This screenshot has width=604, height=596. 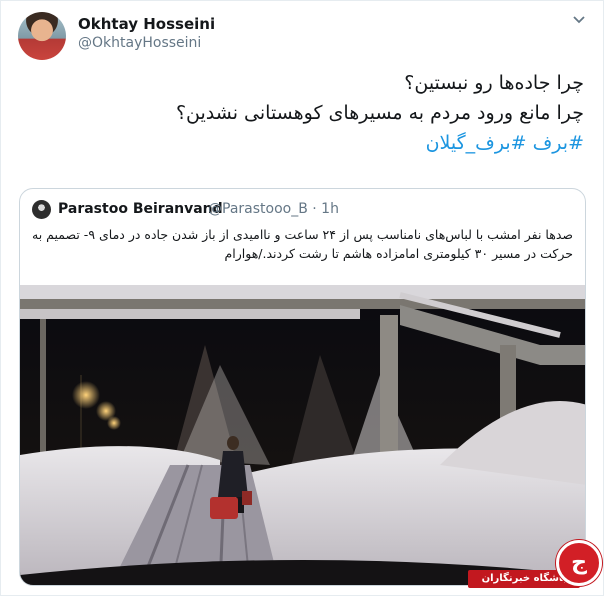 I want to click on chevron-down-icon, so click(x=579, y=21).